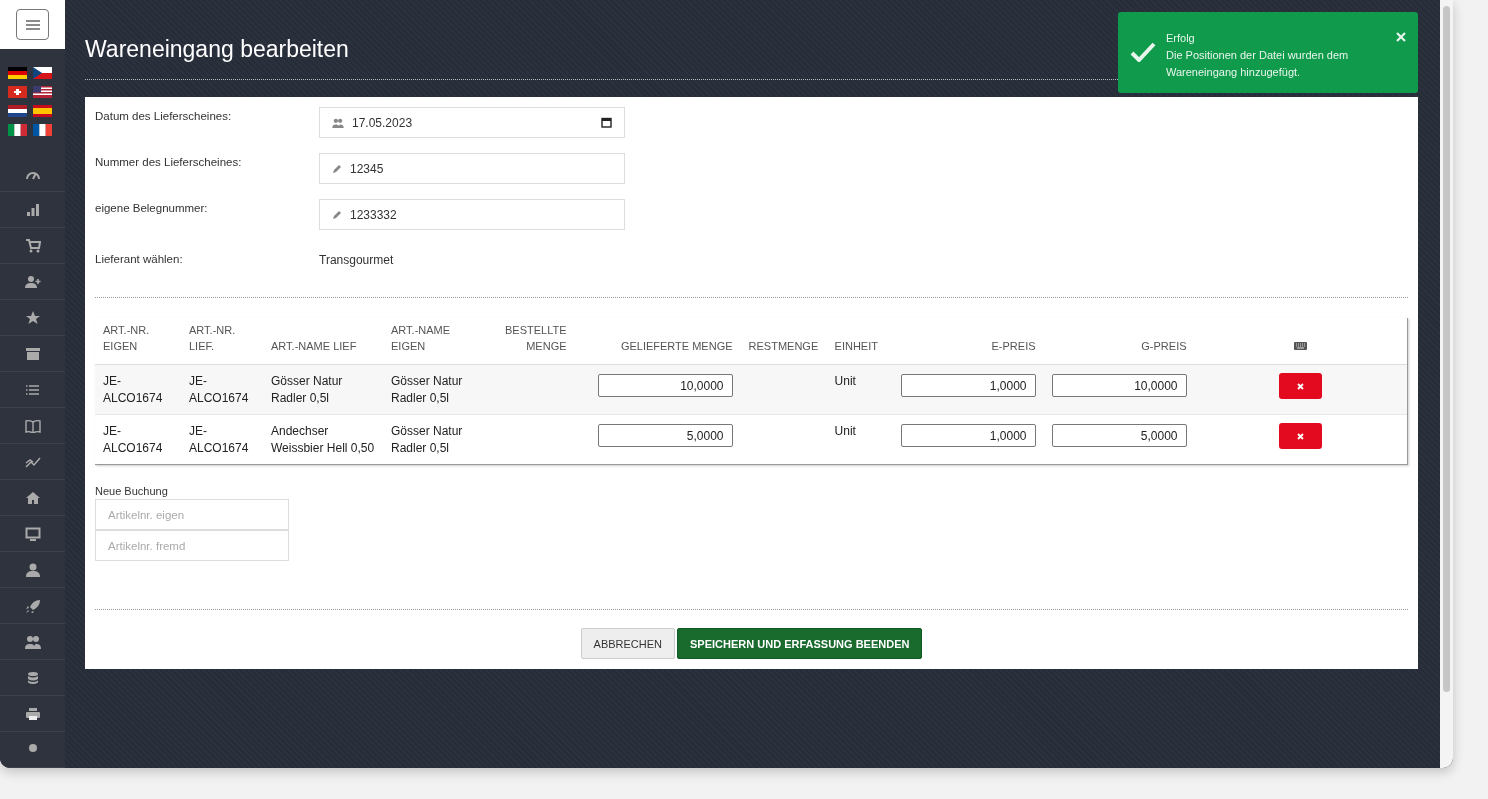 The image size is (1488, 799). Describe the element at coordinates (472, 168) in the screenshot. I see `text-field: 12345` at that location.